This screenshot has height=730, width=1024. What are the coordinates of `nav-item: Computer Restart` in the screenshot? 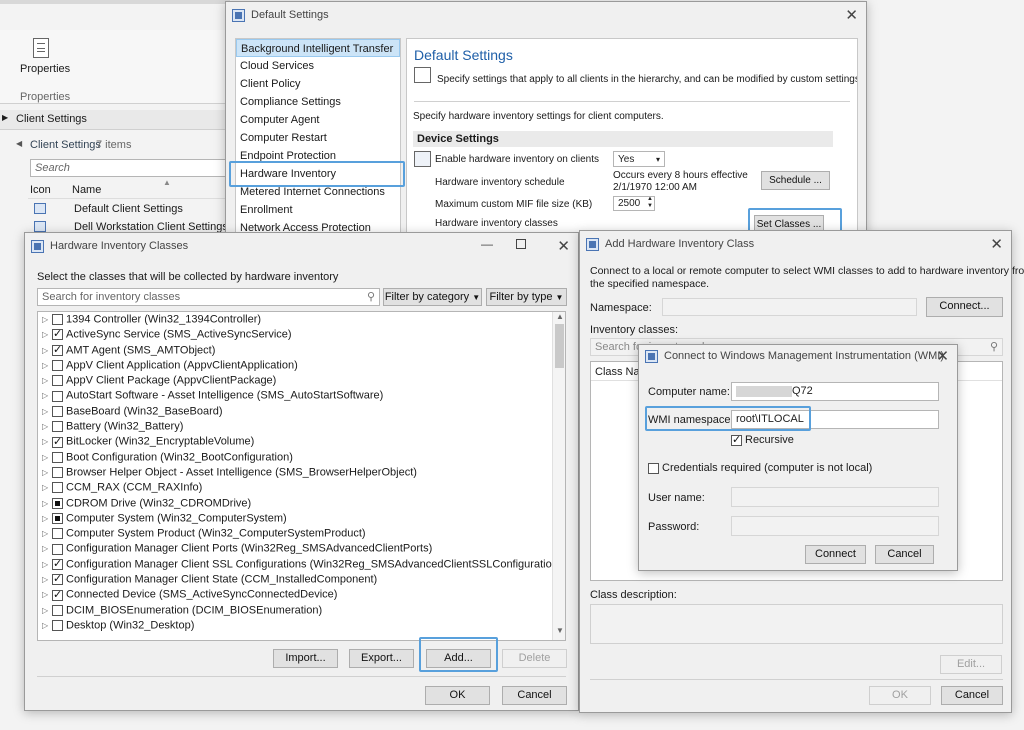 It's located at (318, 138).